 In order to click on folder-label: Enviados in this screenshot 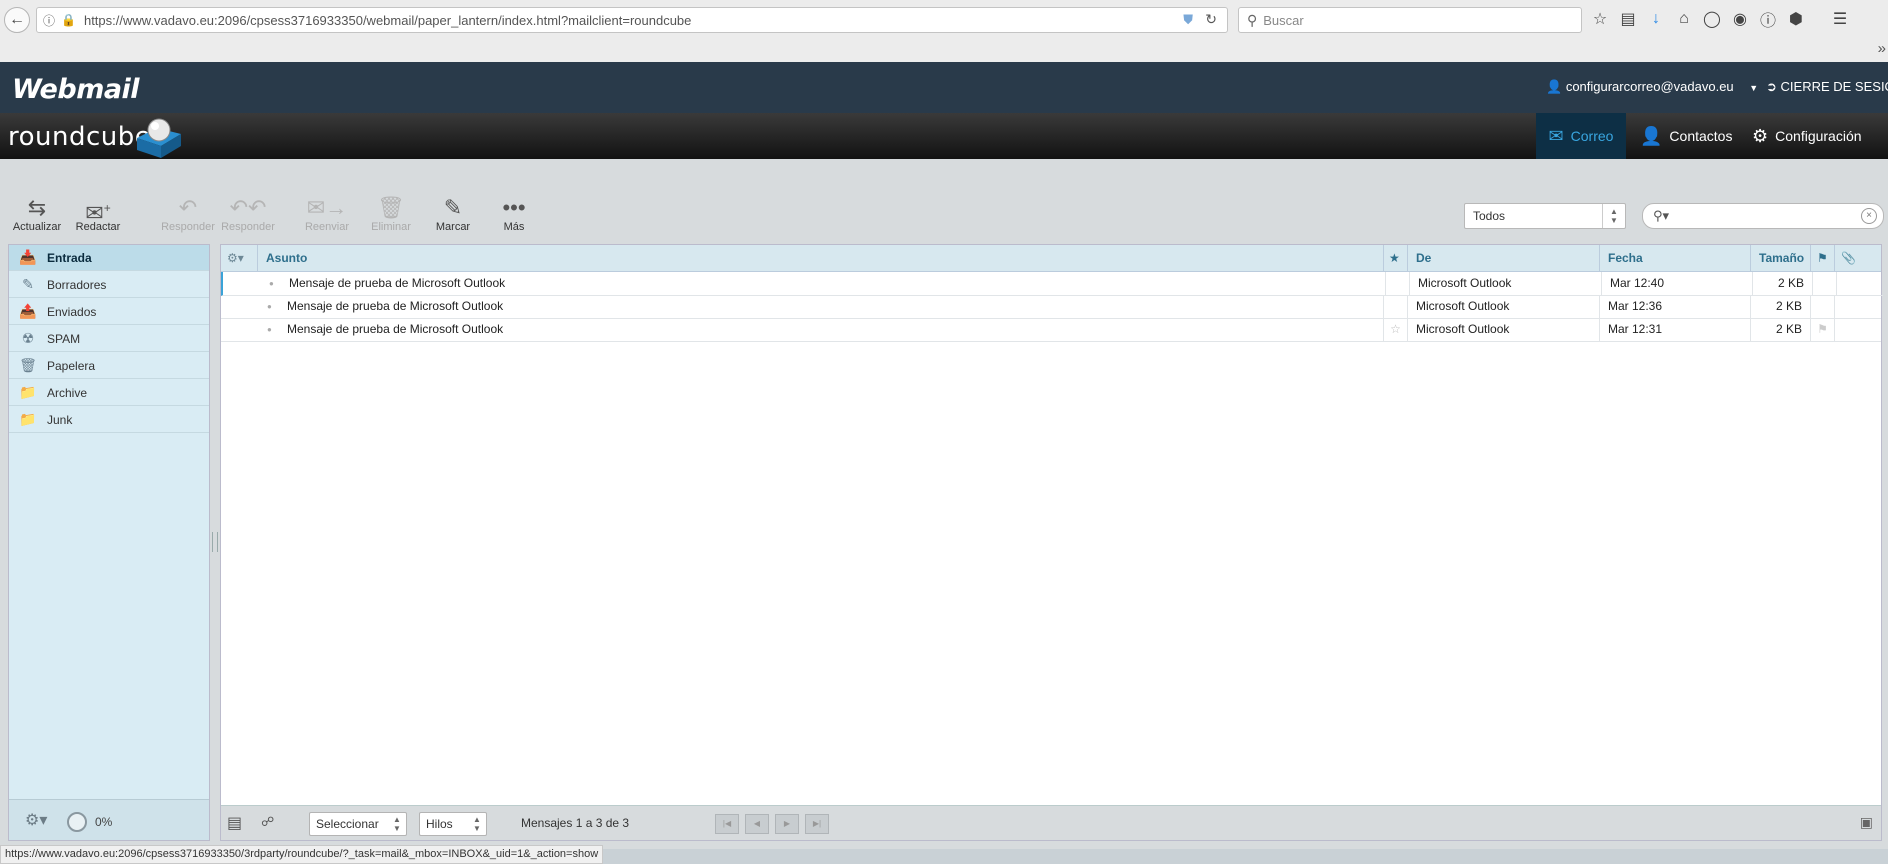, I will do `click(72, 311)`.